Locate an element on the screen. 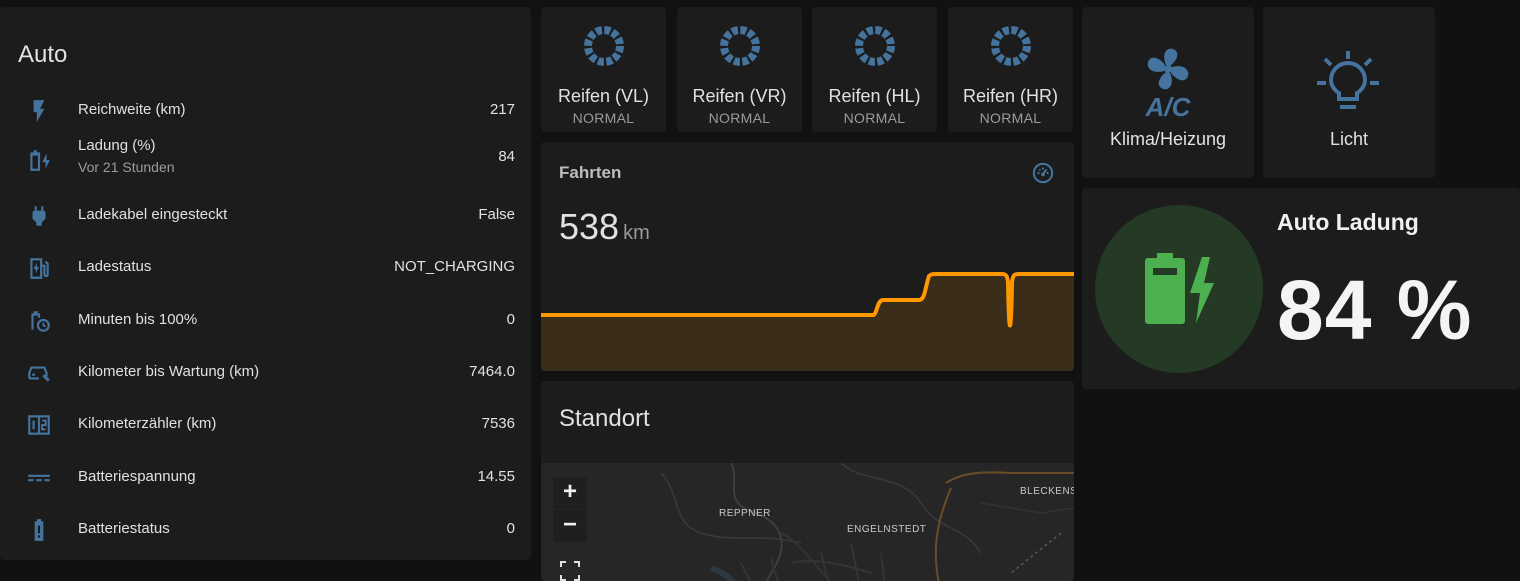 The image size is (1520, 581). current-dc-icon is located at coordinates (39, 478).